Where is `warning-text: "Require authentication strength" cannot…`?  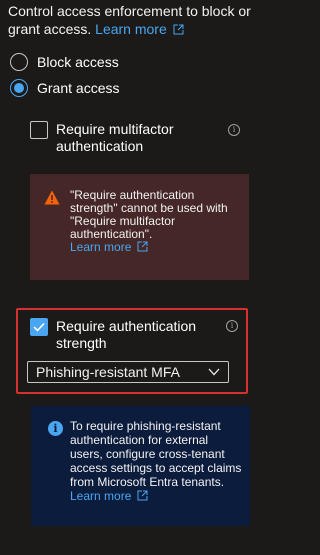
warning-text: "Require authentication strength" cannot… is located at coordinates (149, 214).